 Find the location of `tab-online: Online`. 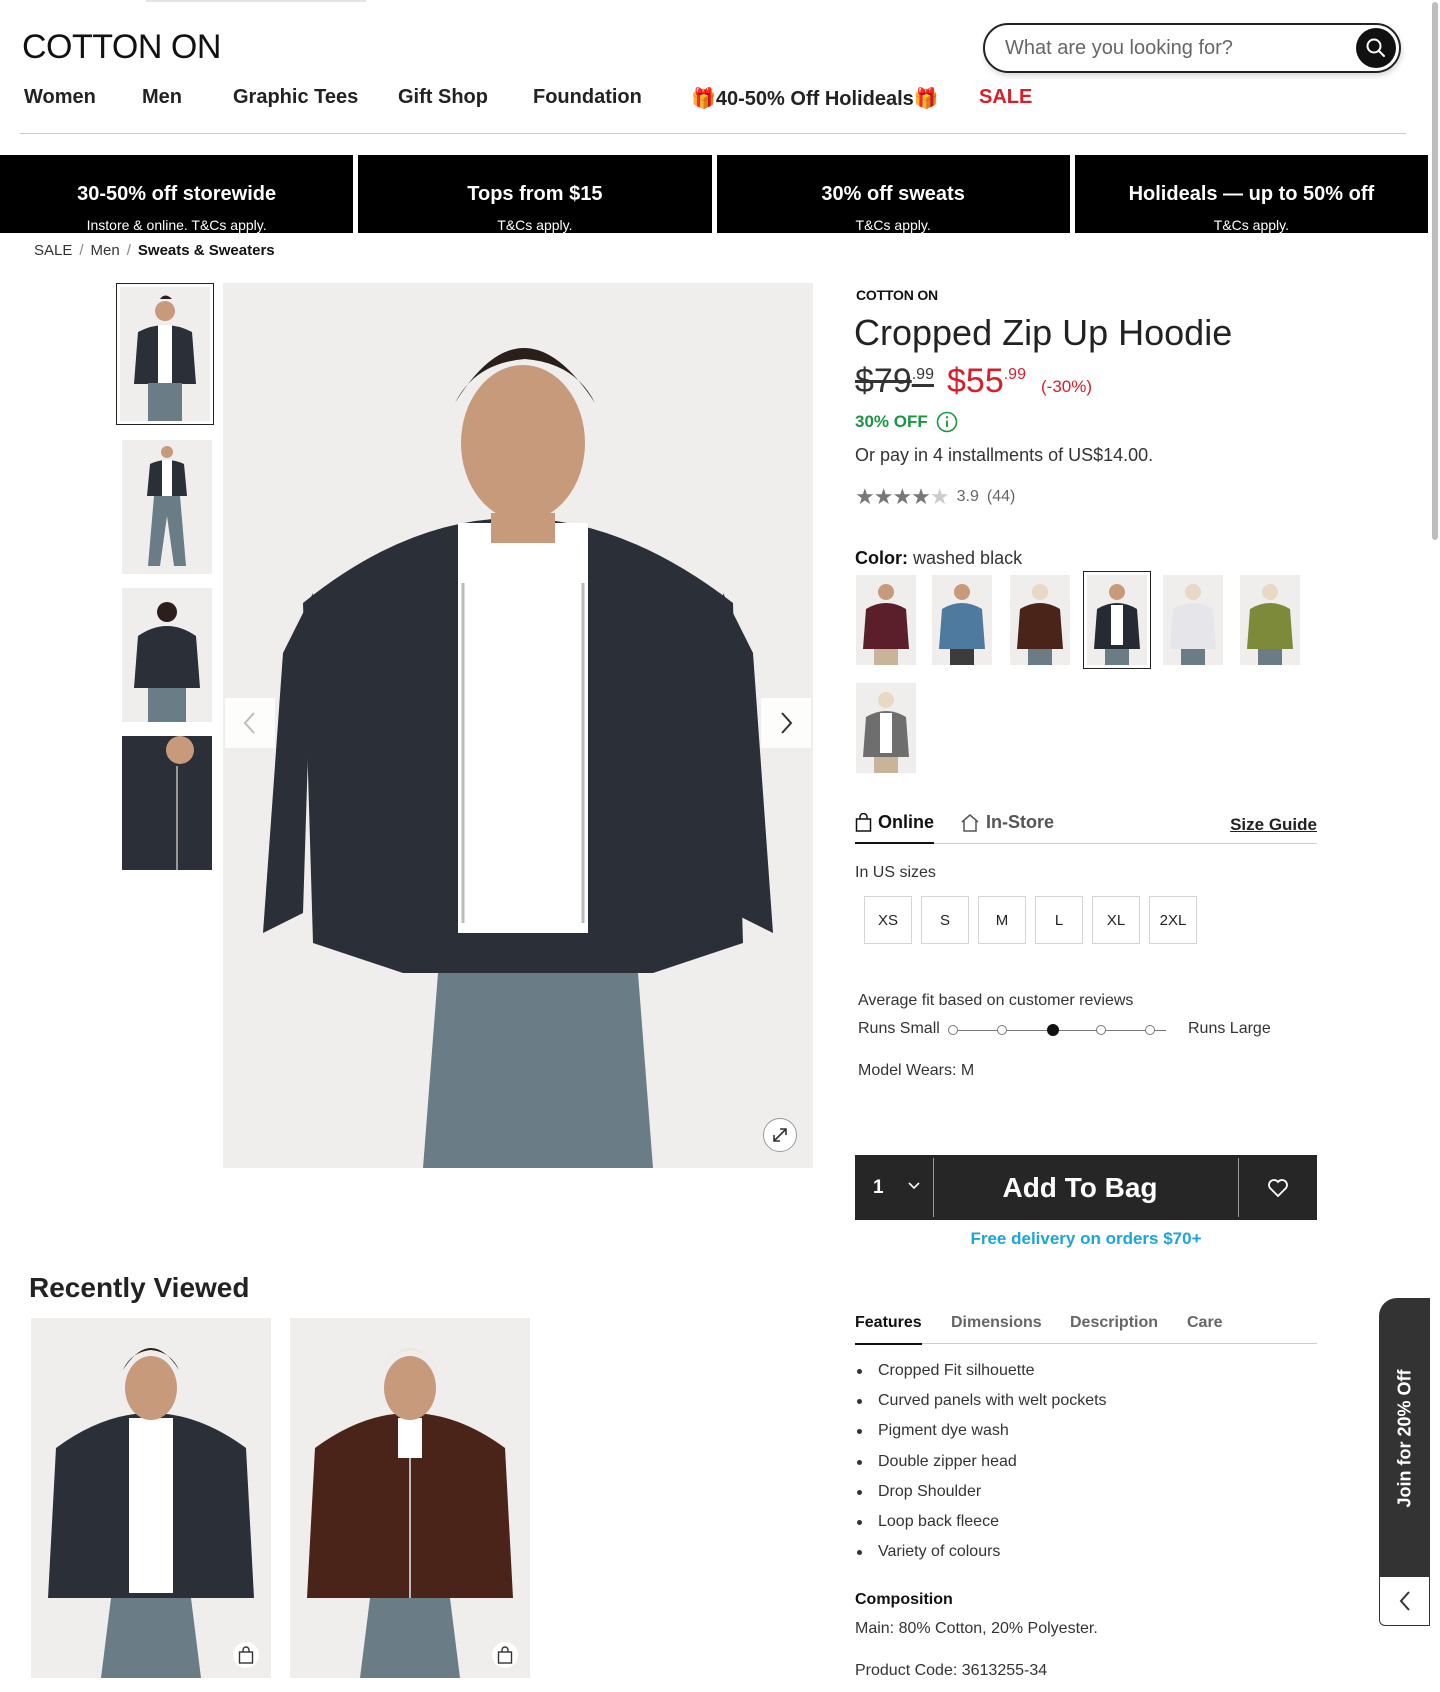

tab-online: Online is located at coordinates (895, 828).